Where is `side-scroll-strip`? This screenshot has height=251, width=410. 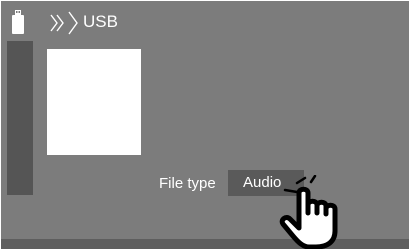 side-scroll-strip is located at coordinates (20, 118).